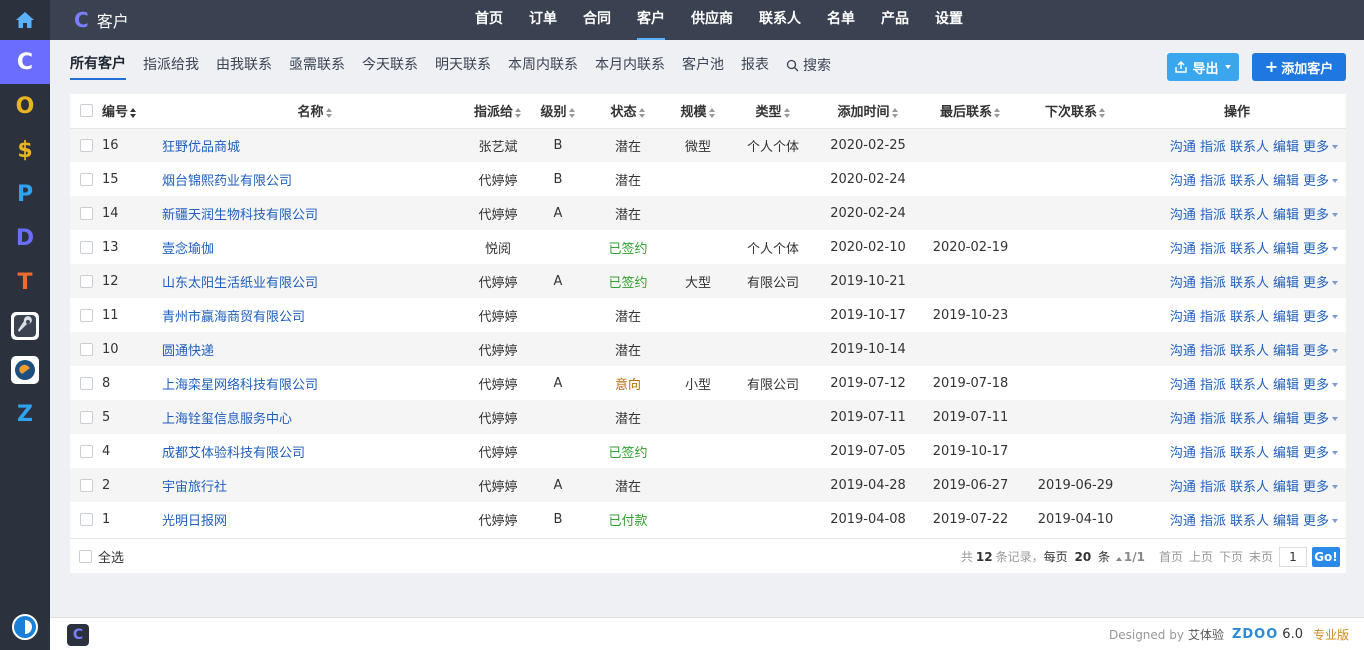 This screenshot has height=650, width=1364. What do you see at coordinates (1203, 67) in the screenshot?
I see `export-button: 导出` at bounding box center [1203, 67].